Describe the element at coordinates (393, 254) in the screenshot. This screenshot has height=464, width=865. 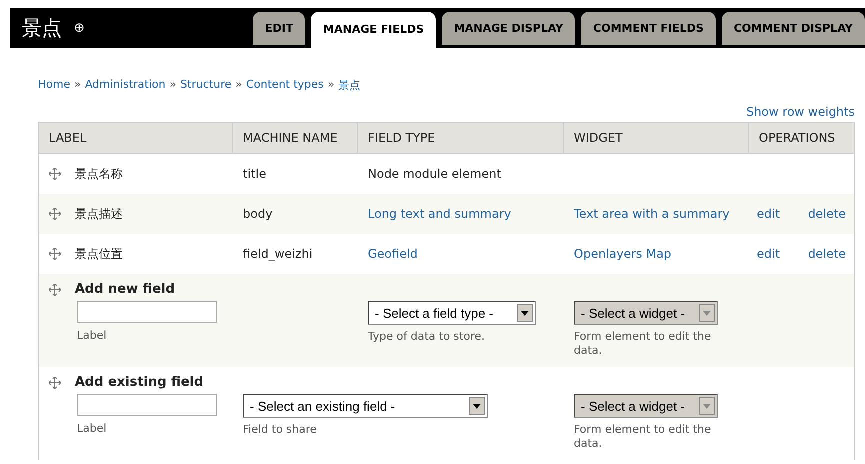
I see `field-type-link: Geofield` at that location.